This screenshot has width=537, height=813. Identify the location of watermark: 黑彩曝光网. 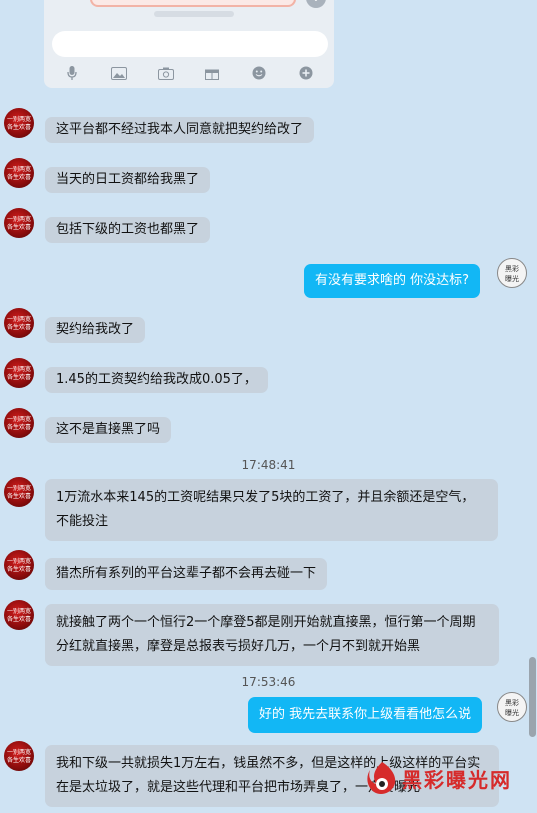
(438, 778).